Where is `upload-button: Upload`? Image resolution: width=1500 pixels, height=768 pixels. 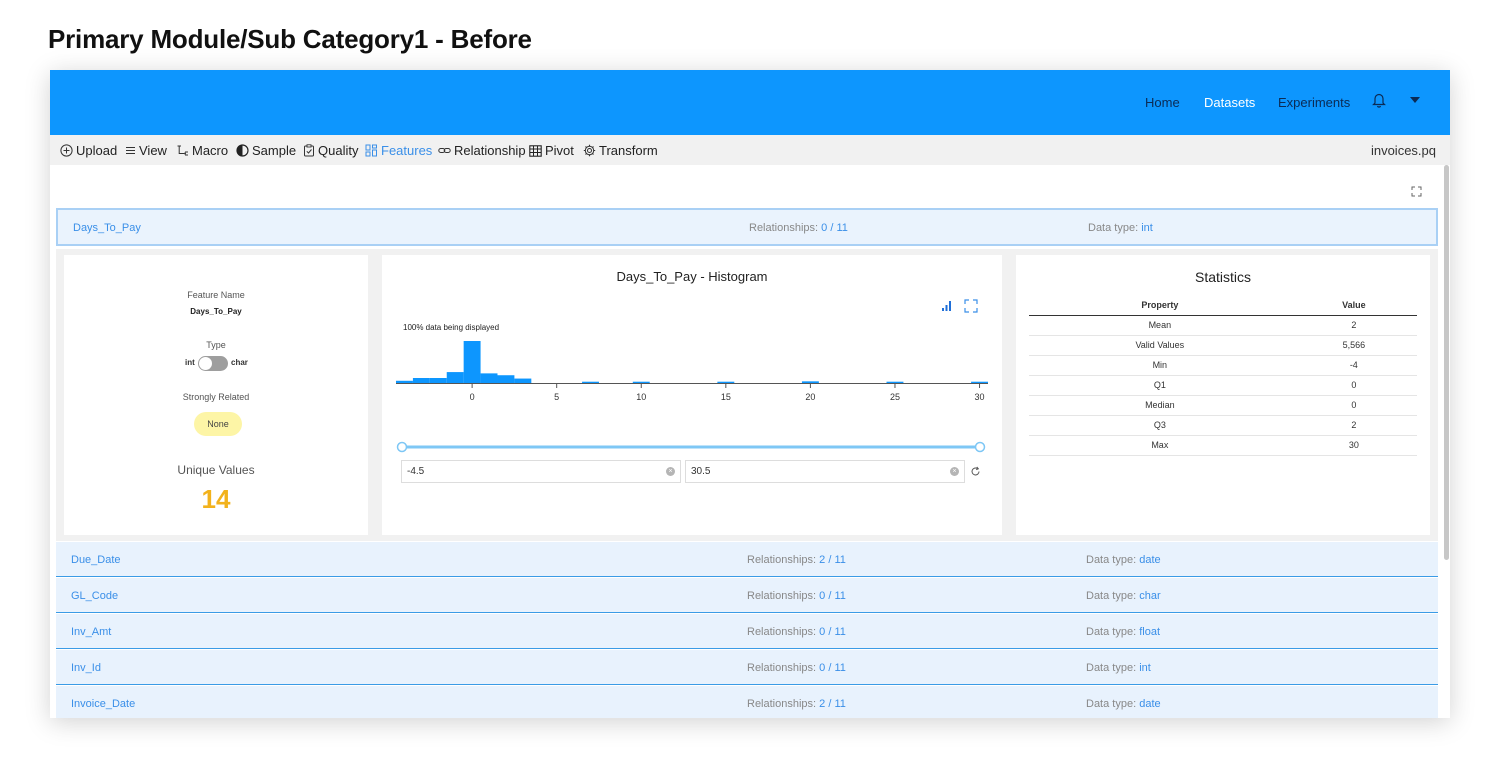
upload-button: Upload is located at coordinates (88, 150).